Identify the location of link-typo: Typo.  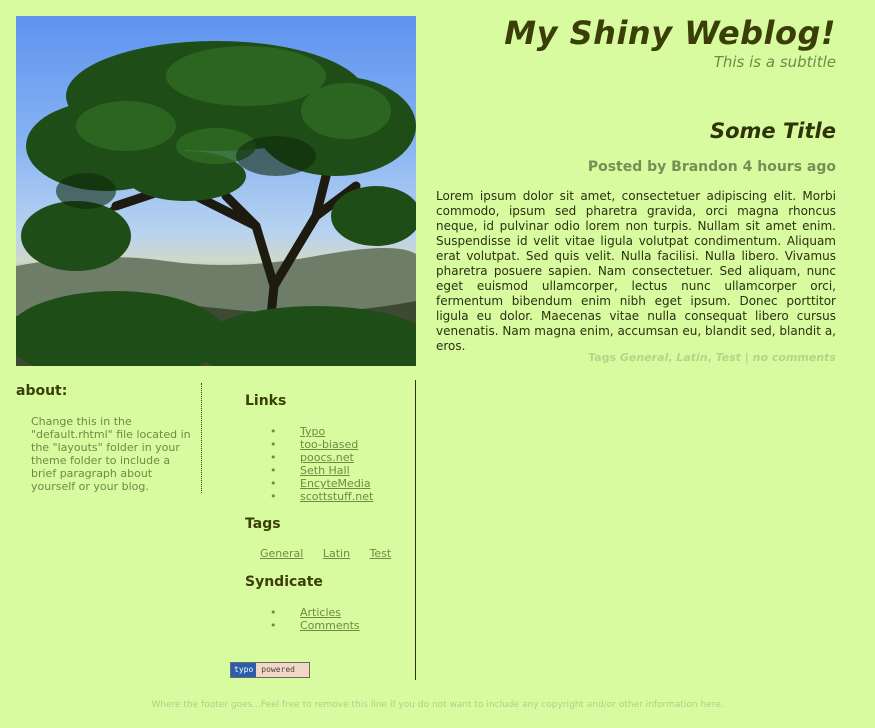
(312, 431).